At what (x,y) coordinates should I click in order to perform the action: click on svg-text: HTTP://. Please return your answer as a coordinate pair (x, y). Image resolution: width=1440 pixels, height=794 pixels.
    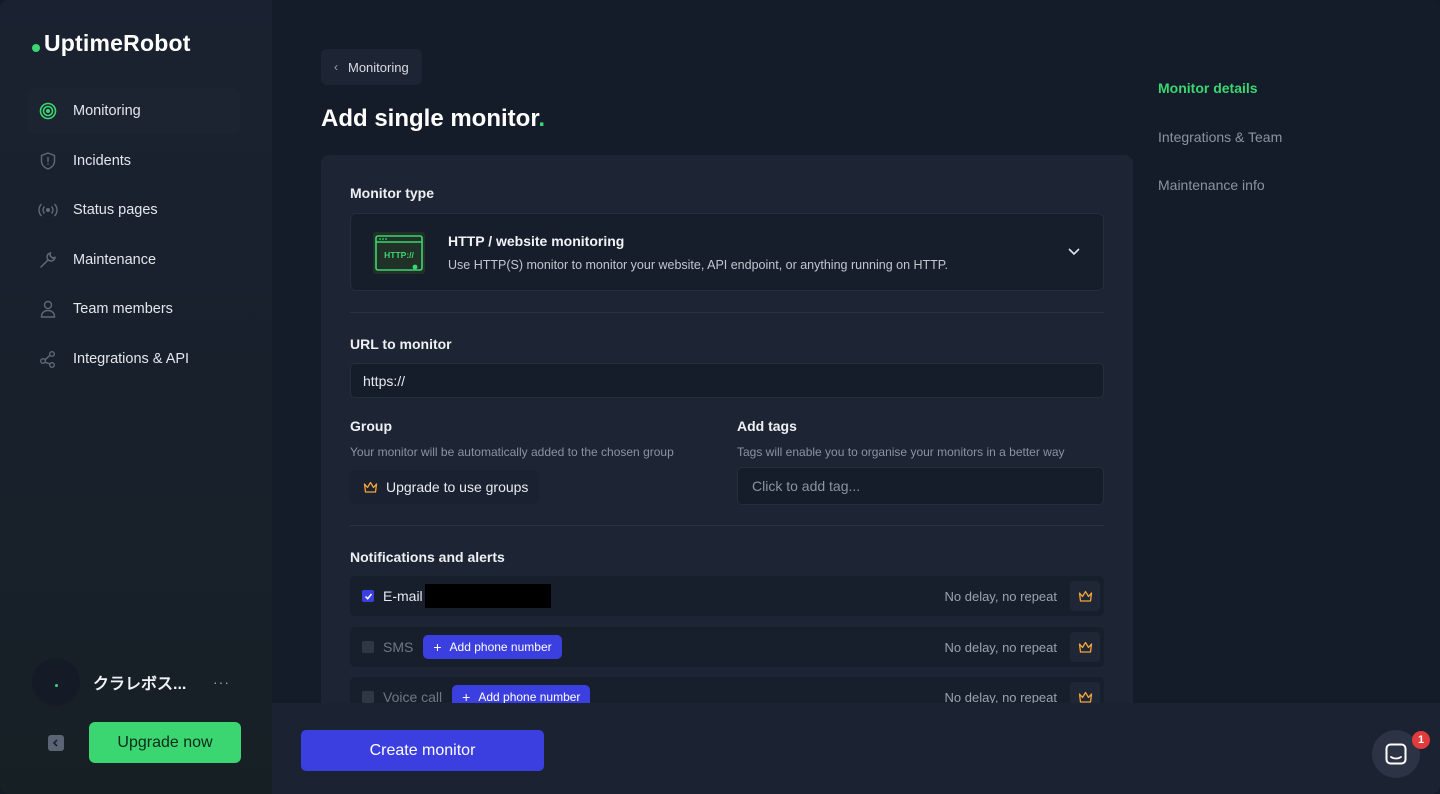
    Looking at the image, I should click on (399, 255).